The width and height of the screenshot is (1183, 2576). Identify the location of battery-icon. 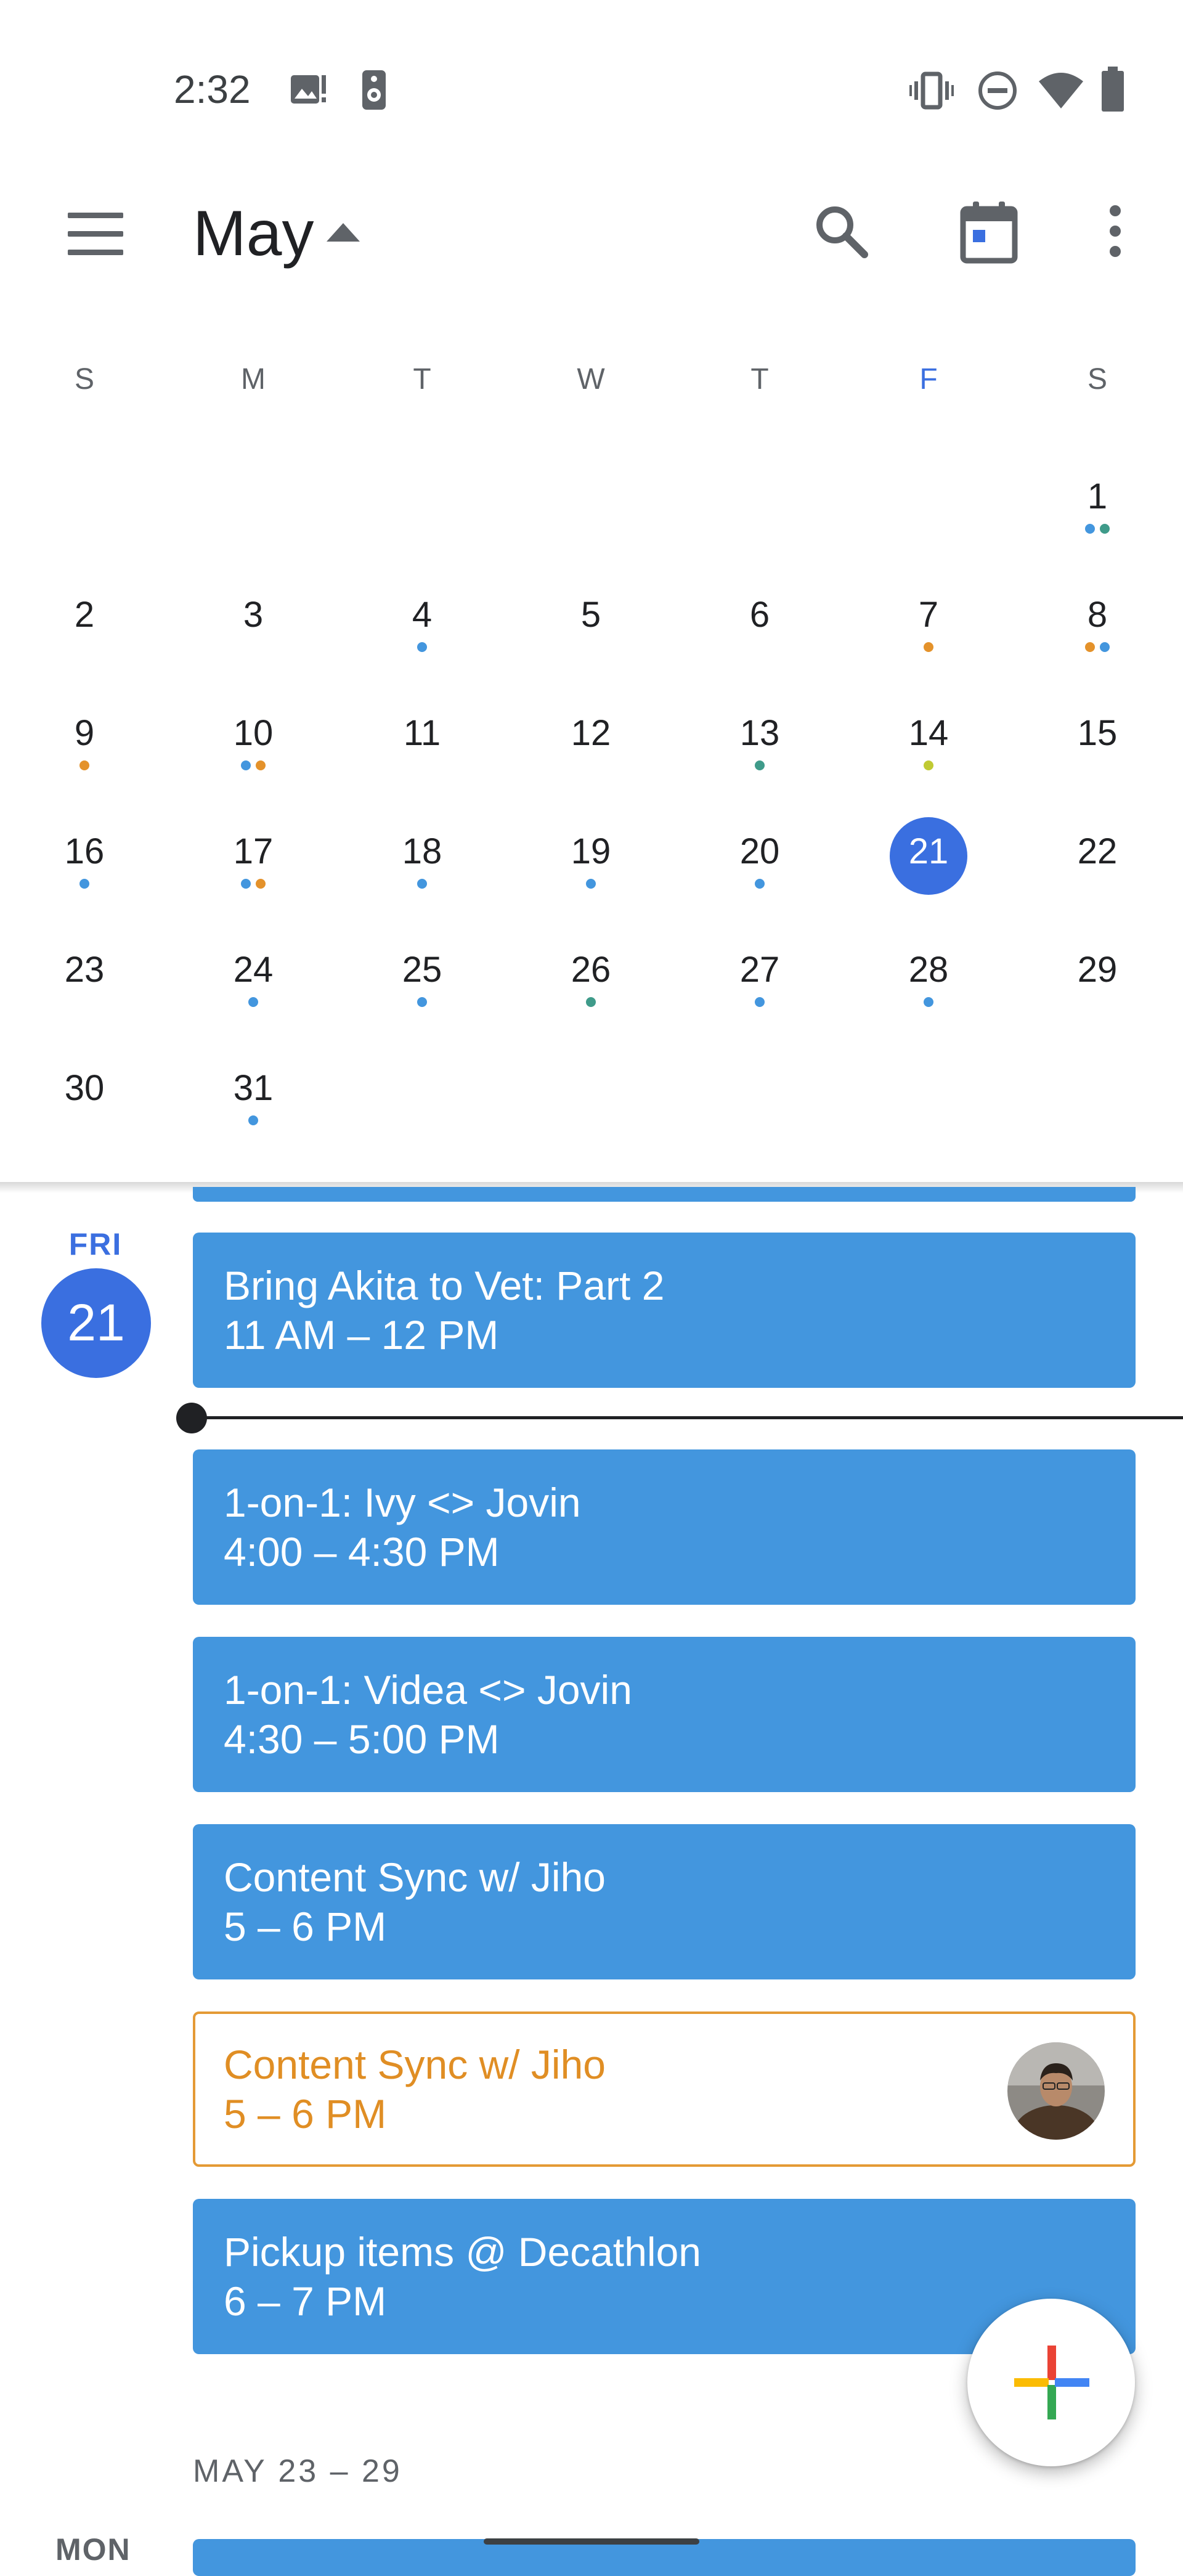
(1112, 91).